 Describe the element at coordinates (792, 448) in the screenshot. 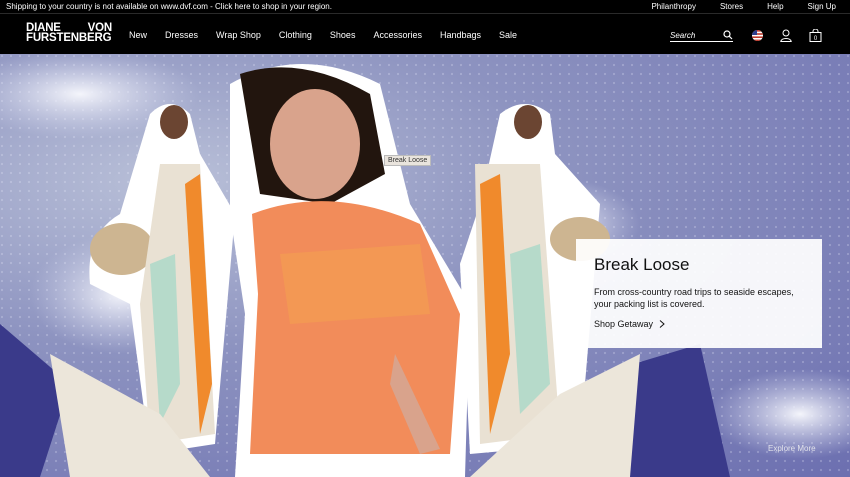

I see `explore-more-link: Explore More` at that location.